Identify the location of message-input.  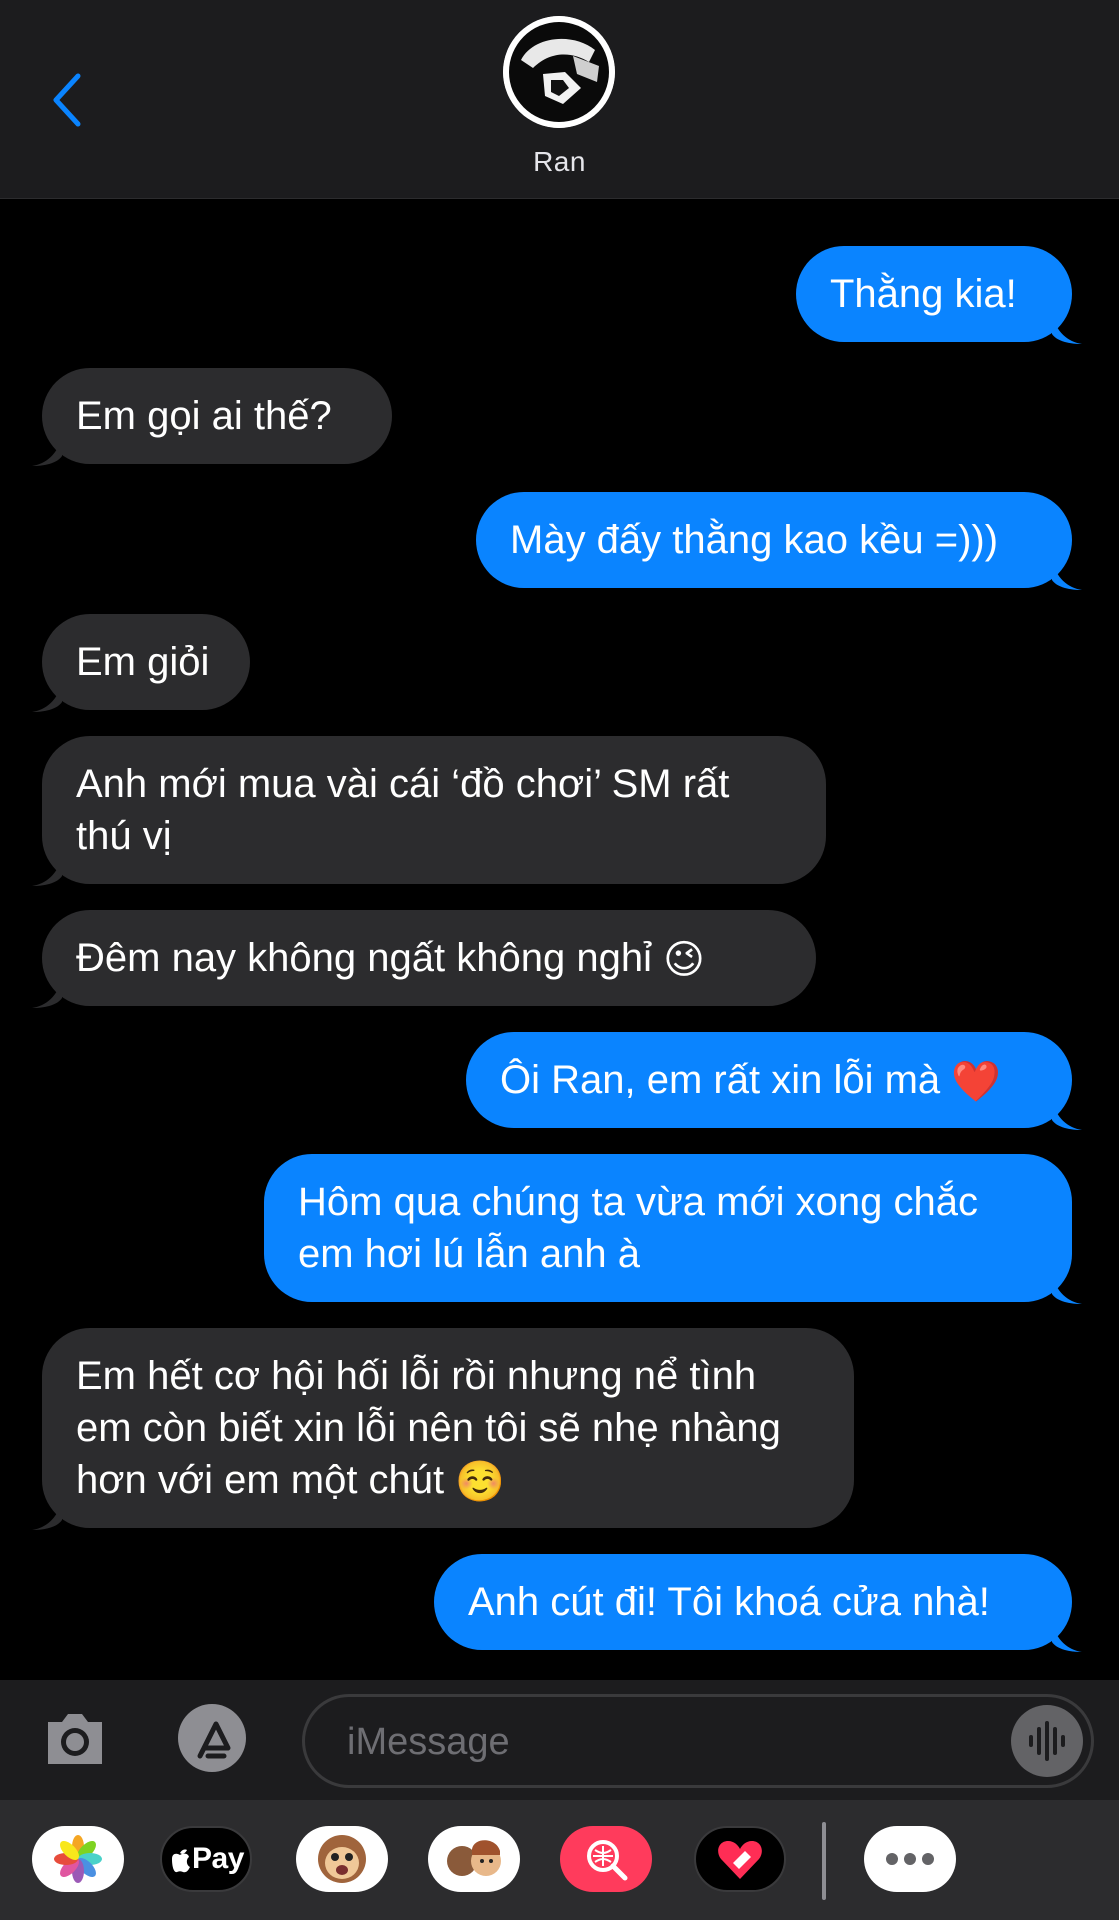
(677, 1742).